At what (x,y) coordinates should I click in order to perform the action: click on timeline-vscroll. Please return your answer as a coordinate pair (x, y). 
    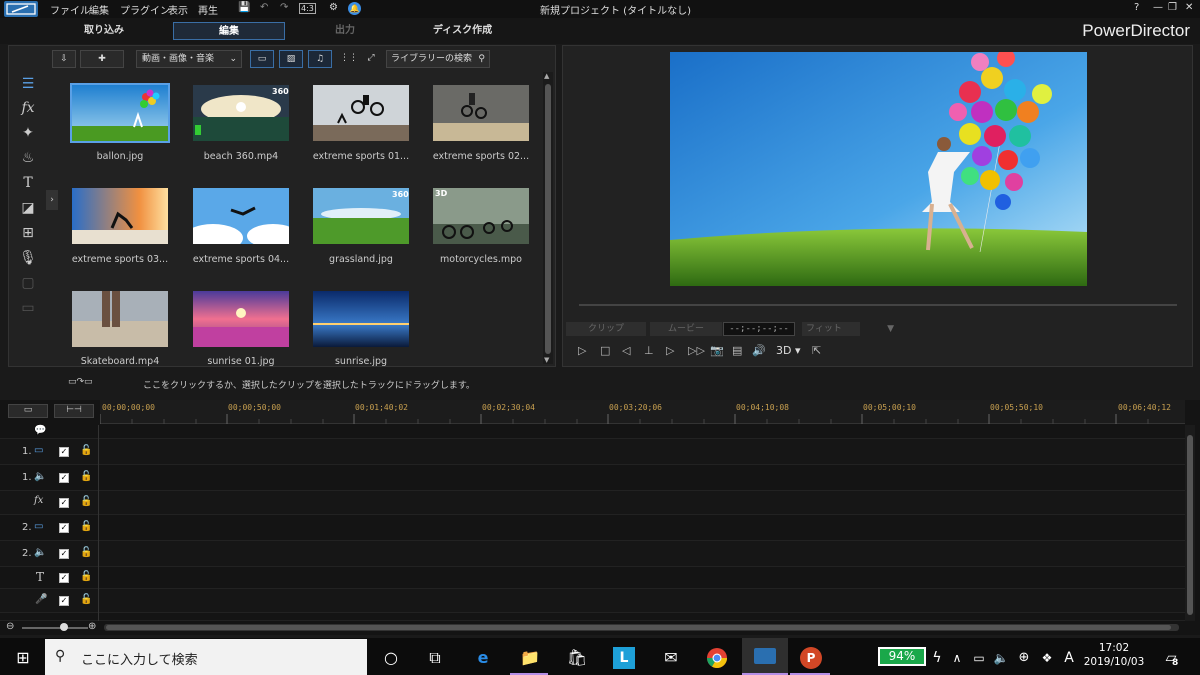
    Looking at the image, I should click on (1190, 523).